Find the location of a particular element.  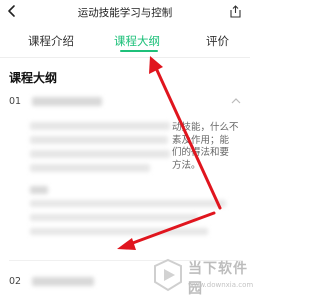

arrow-to-outline-tab is located at coordinates (188, 138).